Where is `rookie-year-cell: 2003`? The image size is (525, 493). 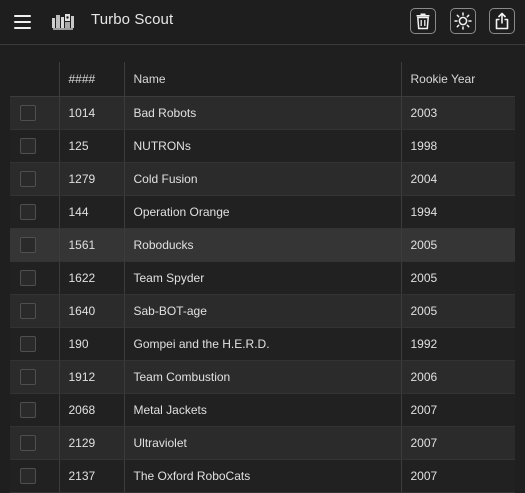
rookie-year-cell: 2003 is located at coordinates (458, 113).